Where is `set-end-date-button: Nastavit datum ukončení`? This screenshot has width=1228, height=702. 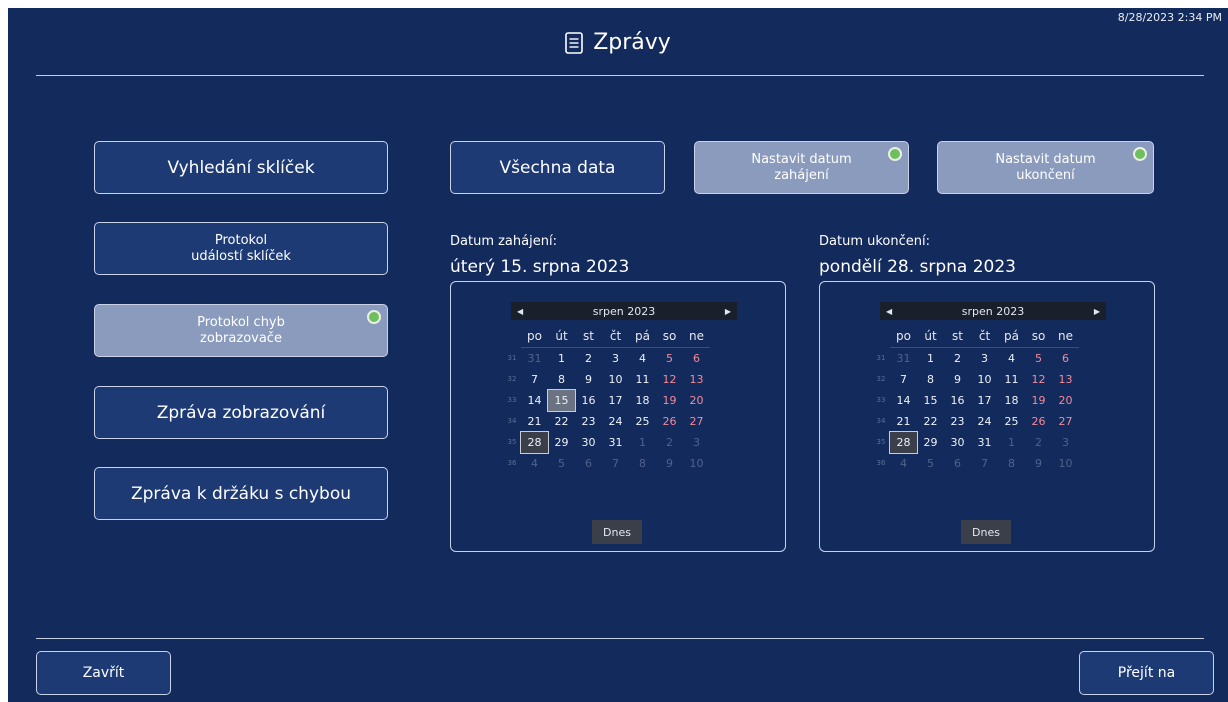
set-end-date-button: Nastavit datum ukončení is located at coordinates (1045, 167).